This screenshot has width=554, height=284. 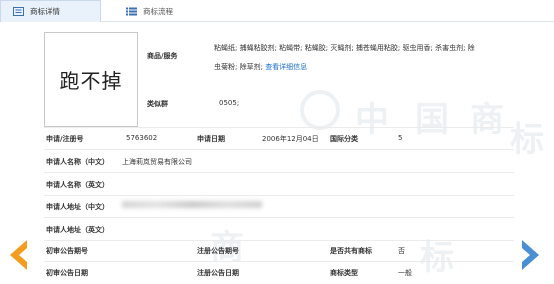 I want to click on goods-services-label: 商品/服务, so click(x=162, y=56).